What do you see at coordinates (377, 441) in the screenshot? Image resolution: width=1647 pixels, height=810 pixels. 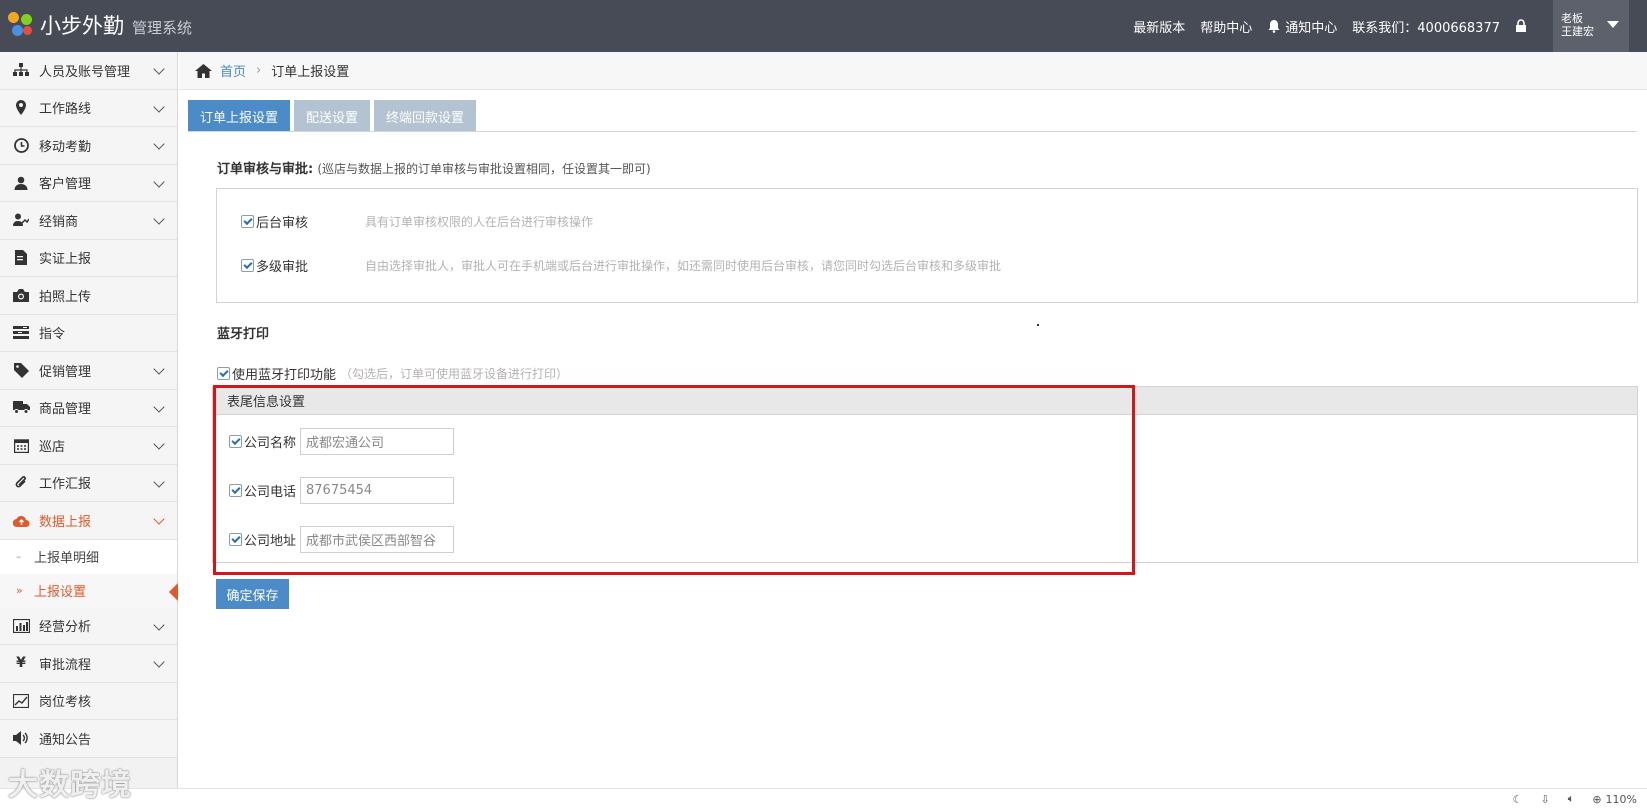 I see `company-name-input` at bounding box center [377, 441].